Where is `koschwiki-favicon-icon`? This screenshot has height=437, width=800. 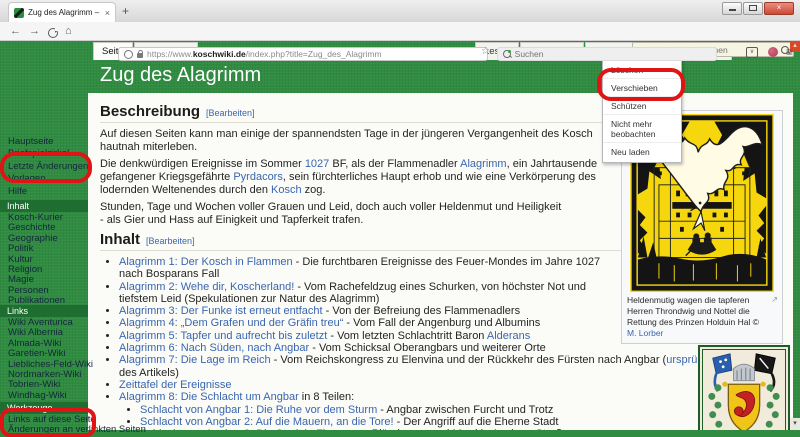
koschwiki-favicon-icon is located at coordinates (19, 12).